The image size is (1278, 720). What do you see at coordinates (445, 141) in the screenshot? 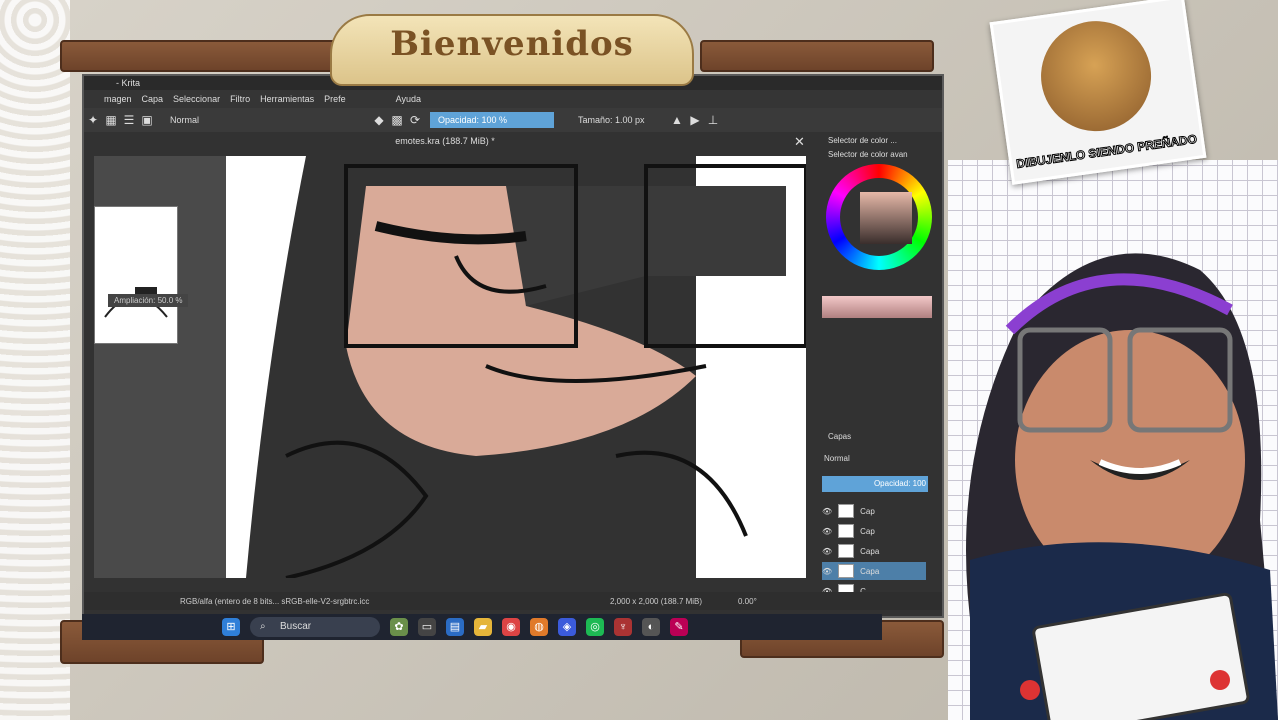
I see `document-tab-title: emotes.kra (188.7 MiB) *` at bounding box center [445, 141].